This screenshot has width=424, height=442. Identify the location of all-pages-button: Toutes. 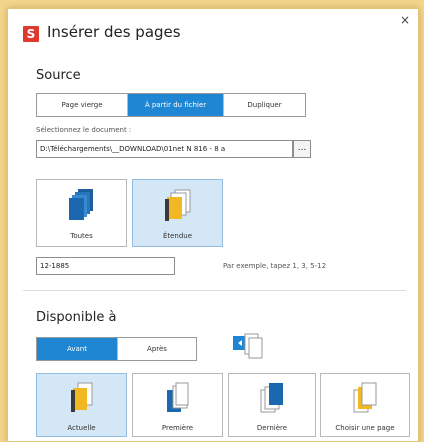
(81, 213).